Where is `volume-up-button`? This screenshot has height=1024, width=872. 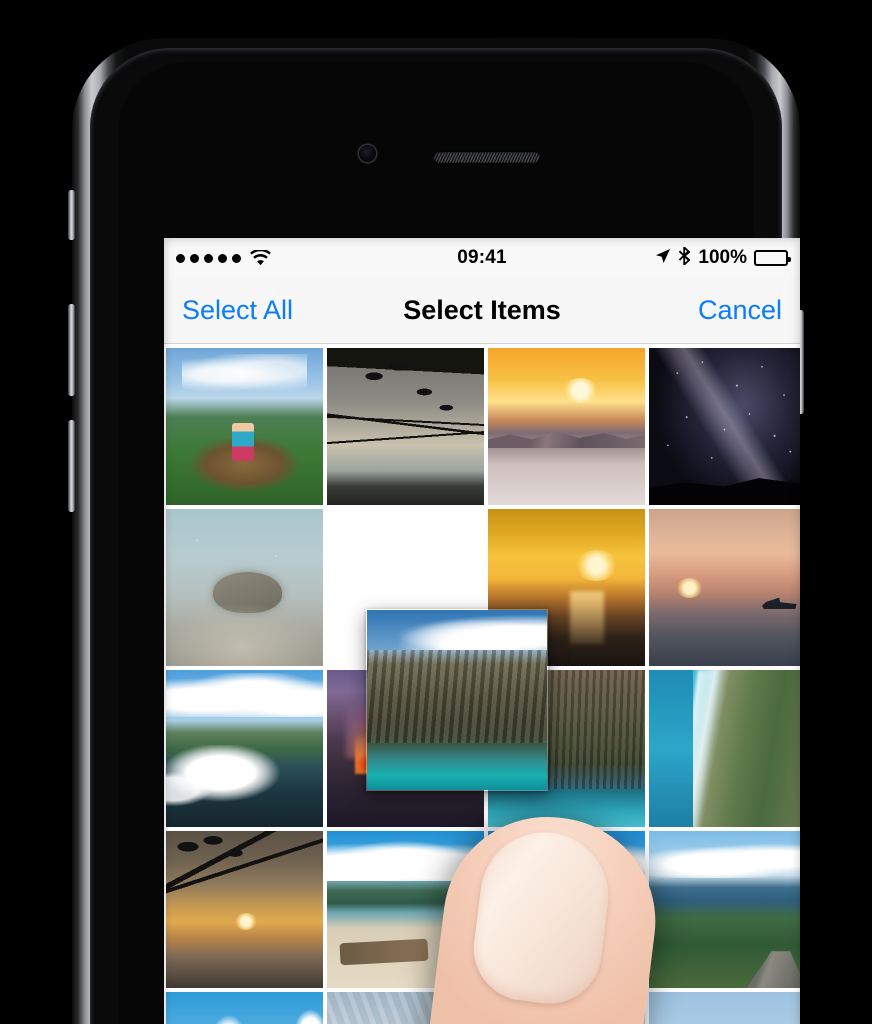
volume-up-button is located at coordinates (71, 350).